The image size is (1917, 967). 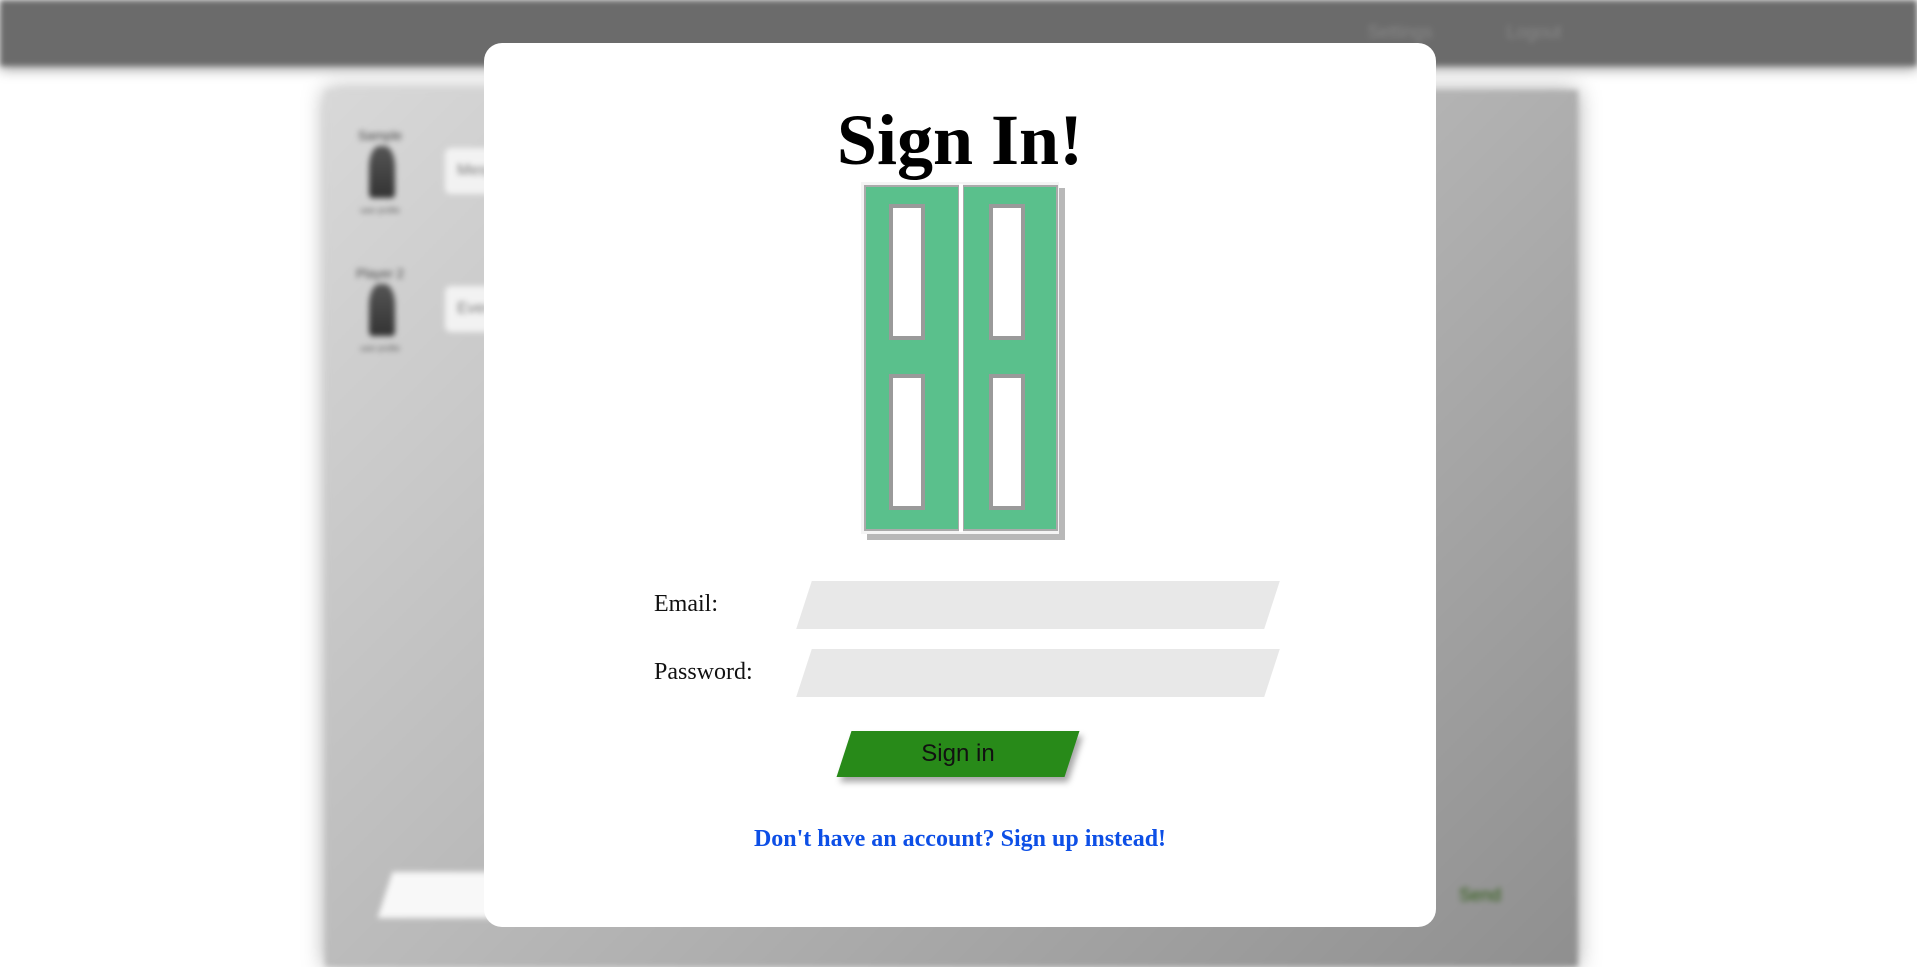 I want to click on entry-name: Player 2, so click(x=380, y=273).